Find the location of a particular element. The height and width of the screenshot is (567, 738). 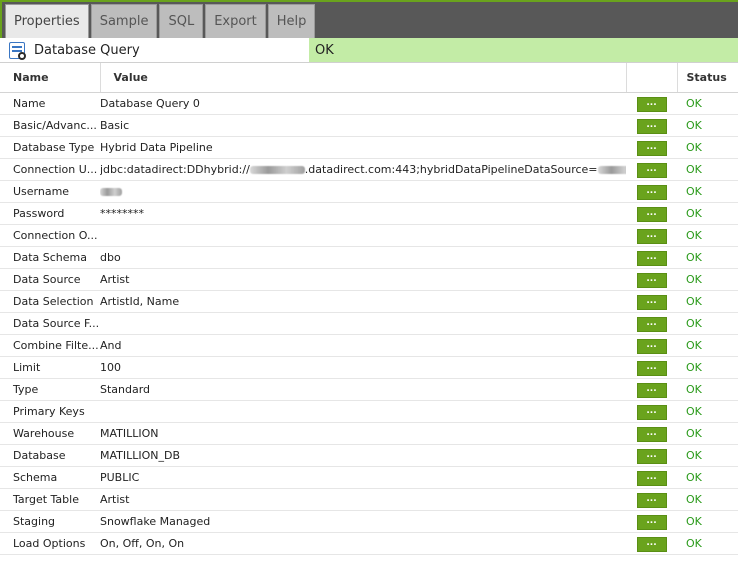

property-value: Snowflake Managed is located at coordinates (363, 521).